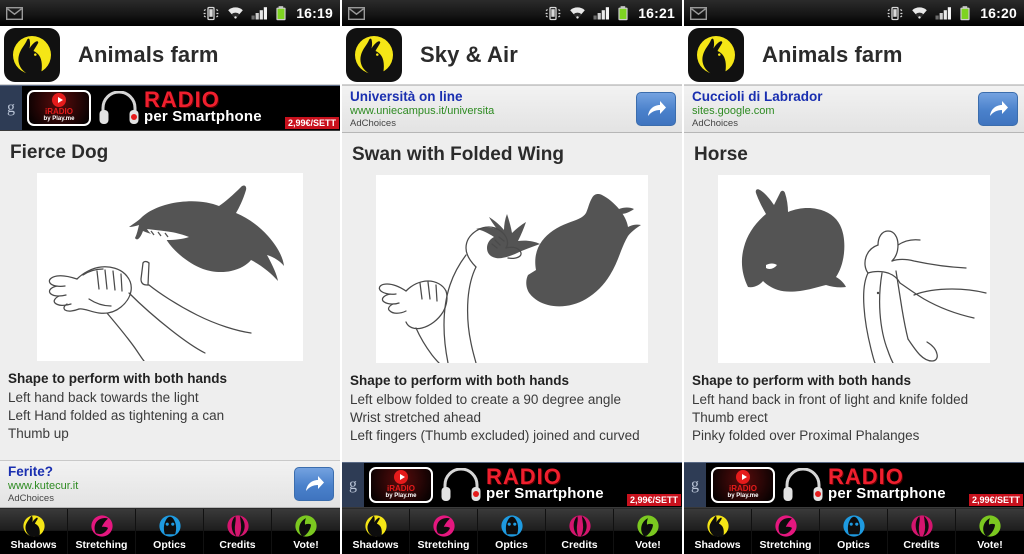 This screenshot has height=554, width=1024. I want to click on ad-title: Università on line, so click(493, 97).